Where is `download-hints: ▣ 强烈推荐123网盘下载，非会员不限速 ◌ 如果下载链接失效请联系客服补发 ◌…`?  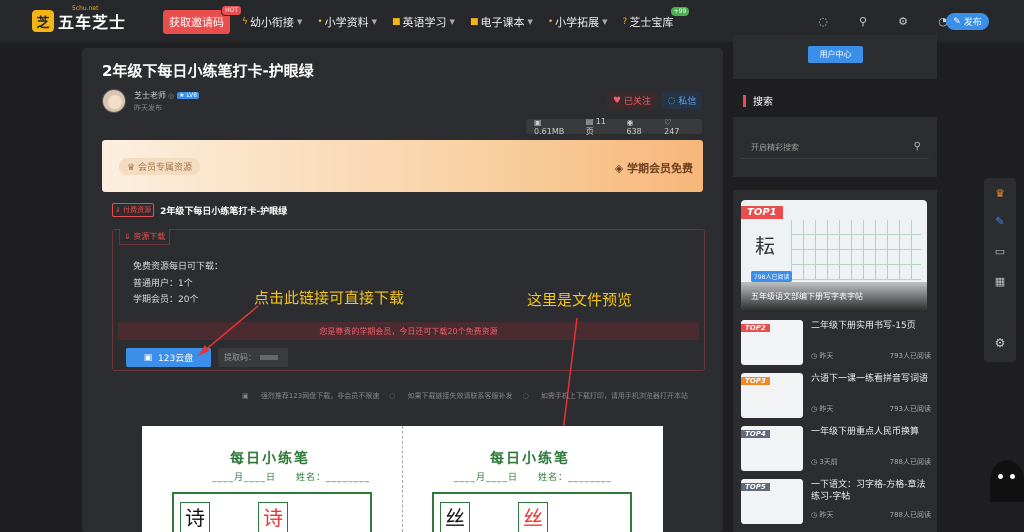
download-hints: ▣ 强烈推荐123网盘下载，非会员不限速 ◌ 如果下载链接失效请联系客服补发 ◌… is located at coordinates (460, 396).